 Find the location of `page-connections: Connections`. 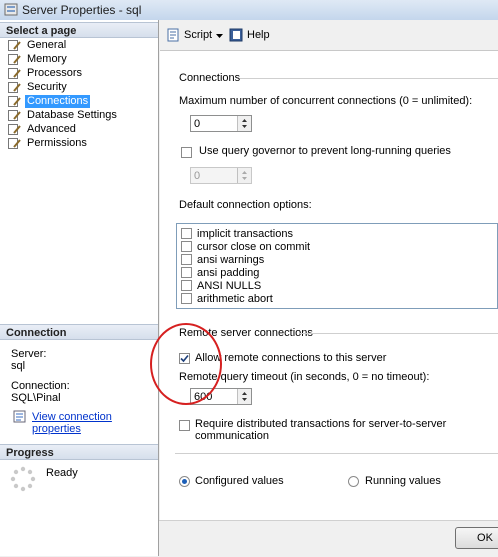

page-connections: Connections is located at coordinates (49, 101).